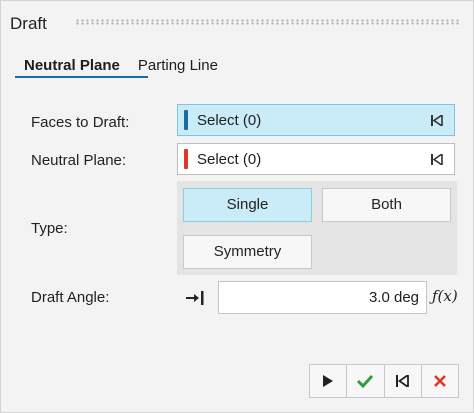 The image size is (474, 413). I want to click on skip-back-button, so click(403, 381).